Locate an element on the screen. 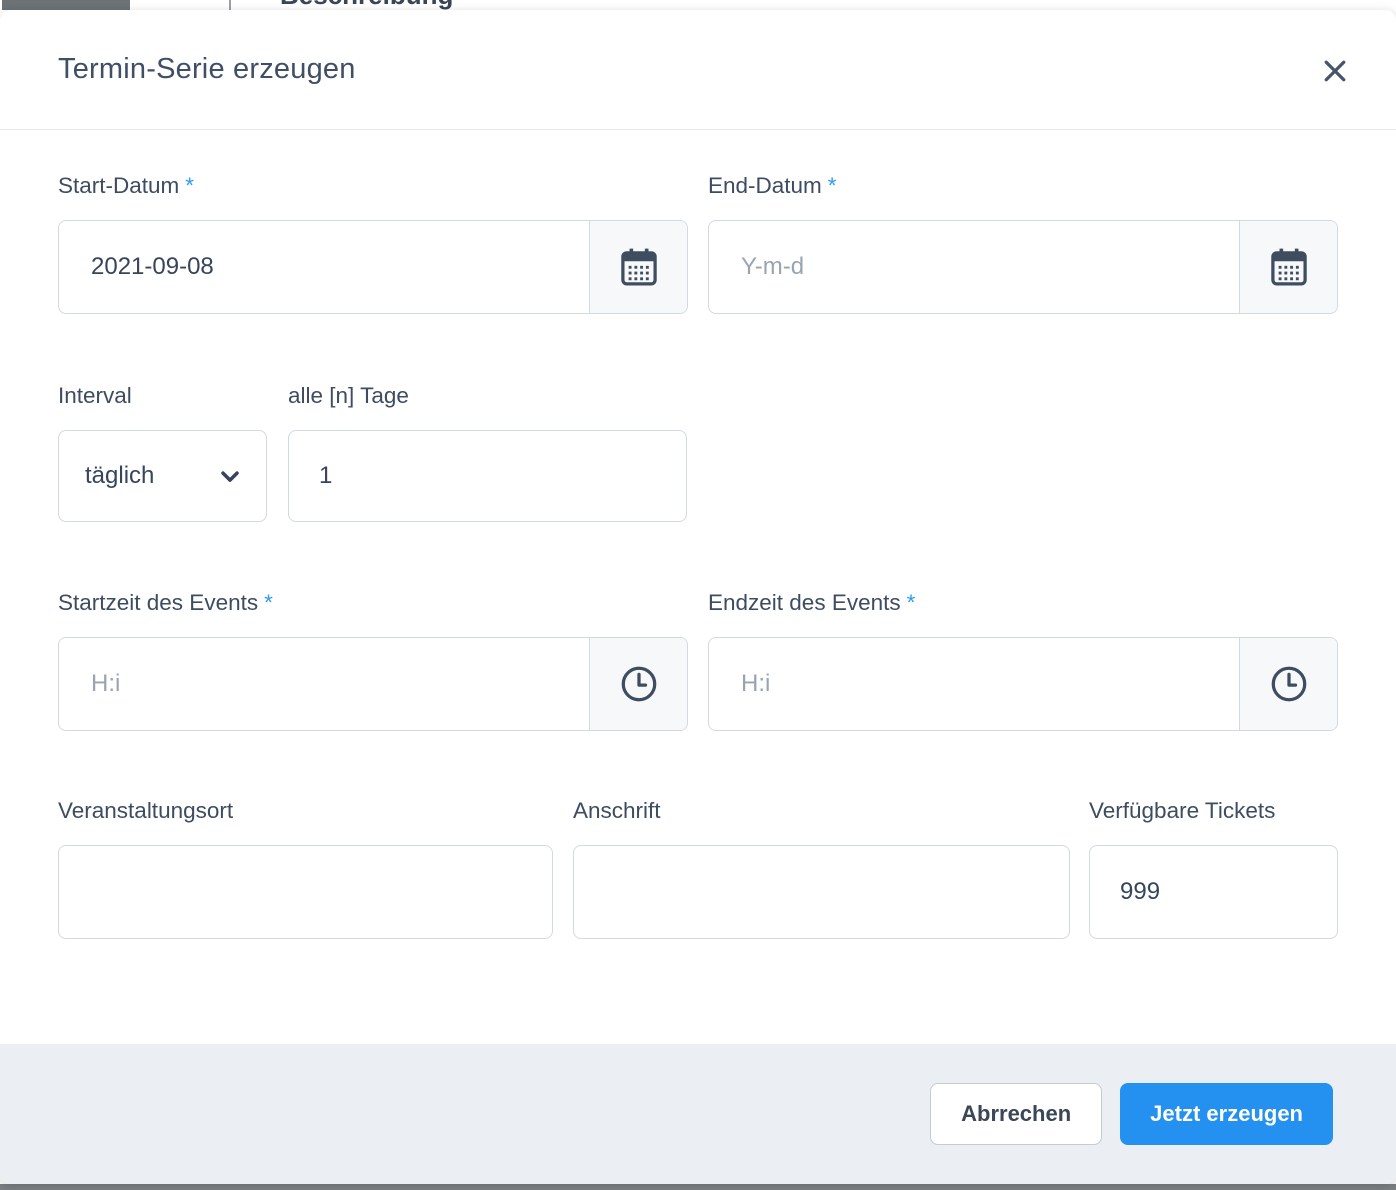 This screenshot has width=1396, height=1190. tickets-label: Verfügbare Tickets is located at coordinates (1182, 810).